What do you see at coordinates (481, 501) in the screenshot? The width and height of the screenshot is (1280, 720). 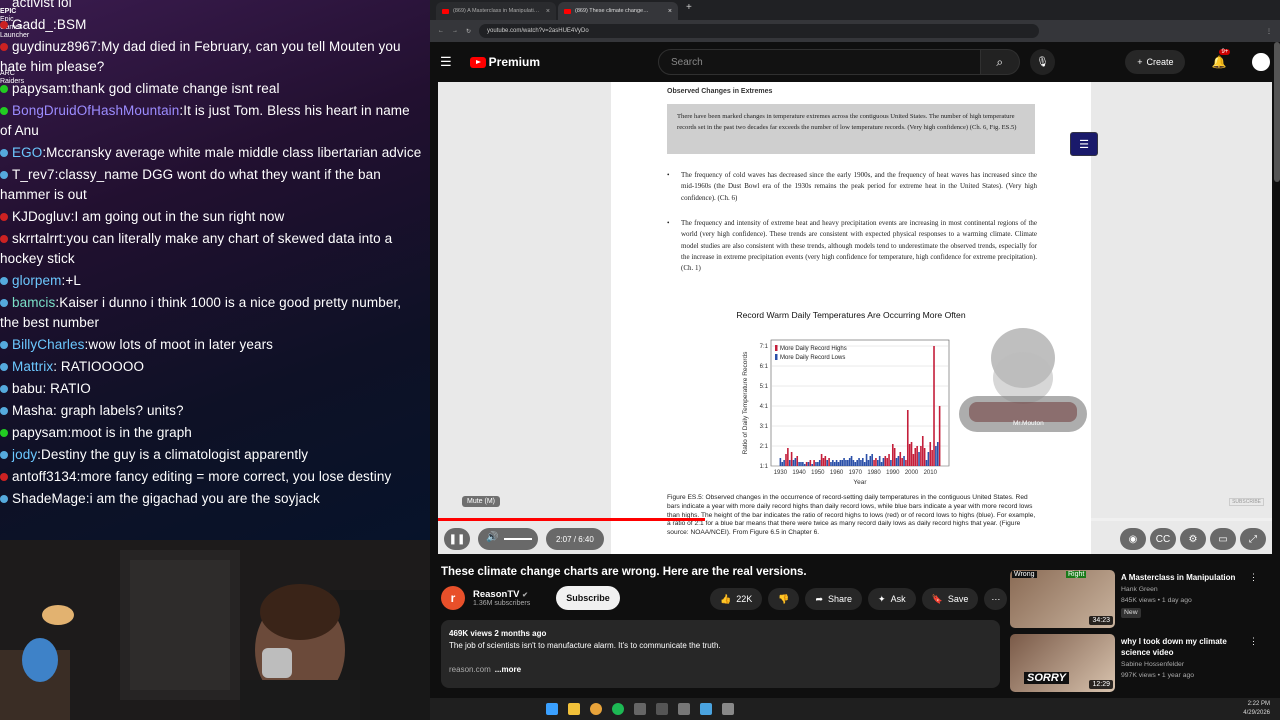 I see `mute-tooltip: Mute (M)` at bounding box center [481, 501].